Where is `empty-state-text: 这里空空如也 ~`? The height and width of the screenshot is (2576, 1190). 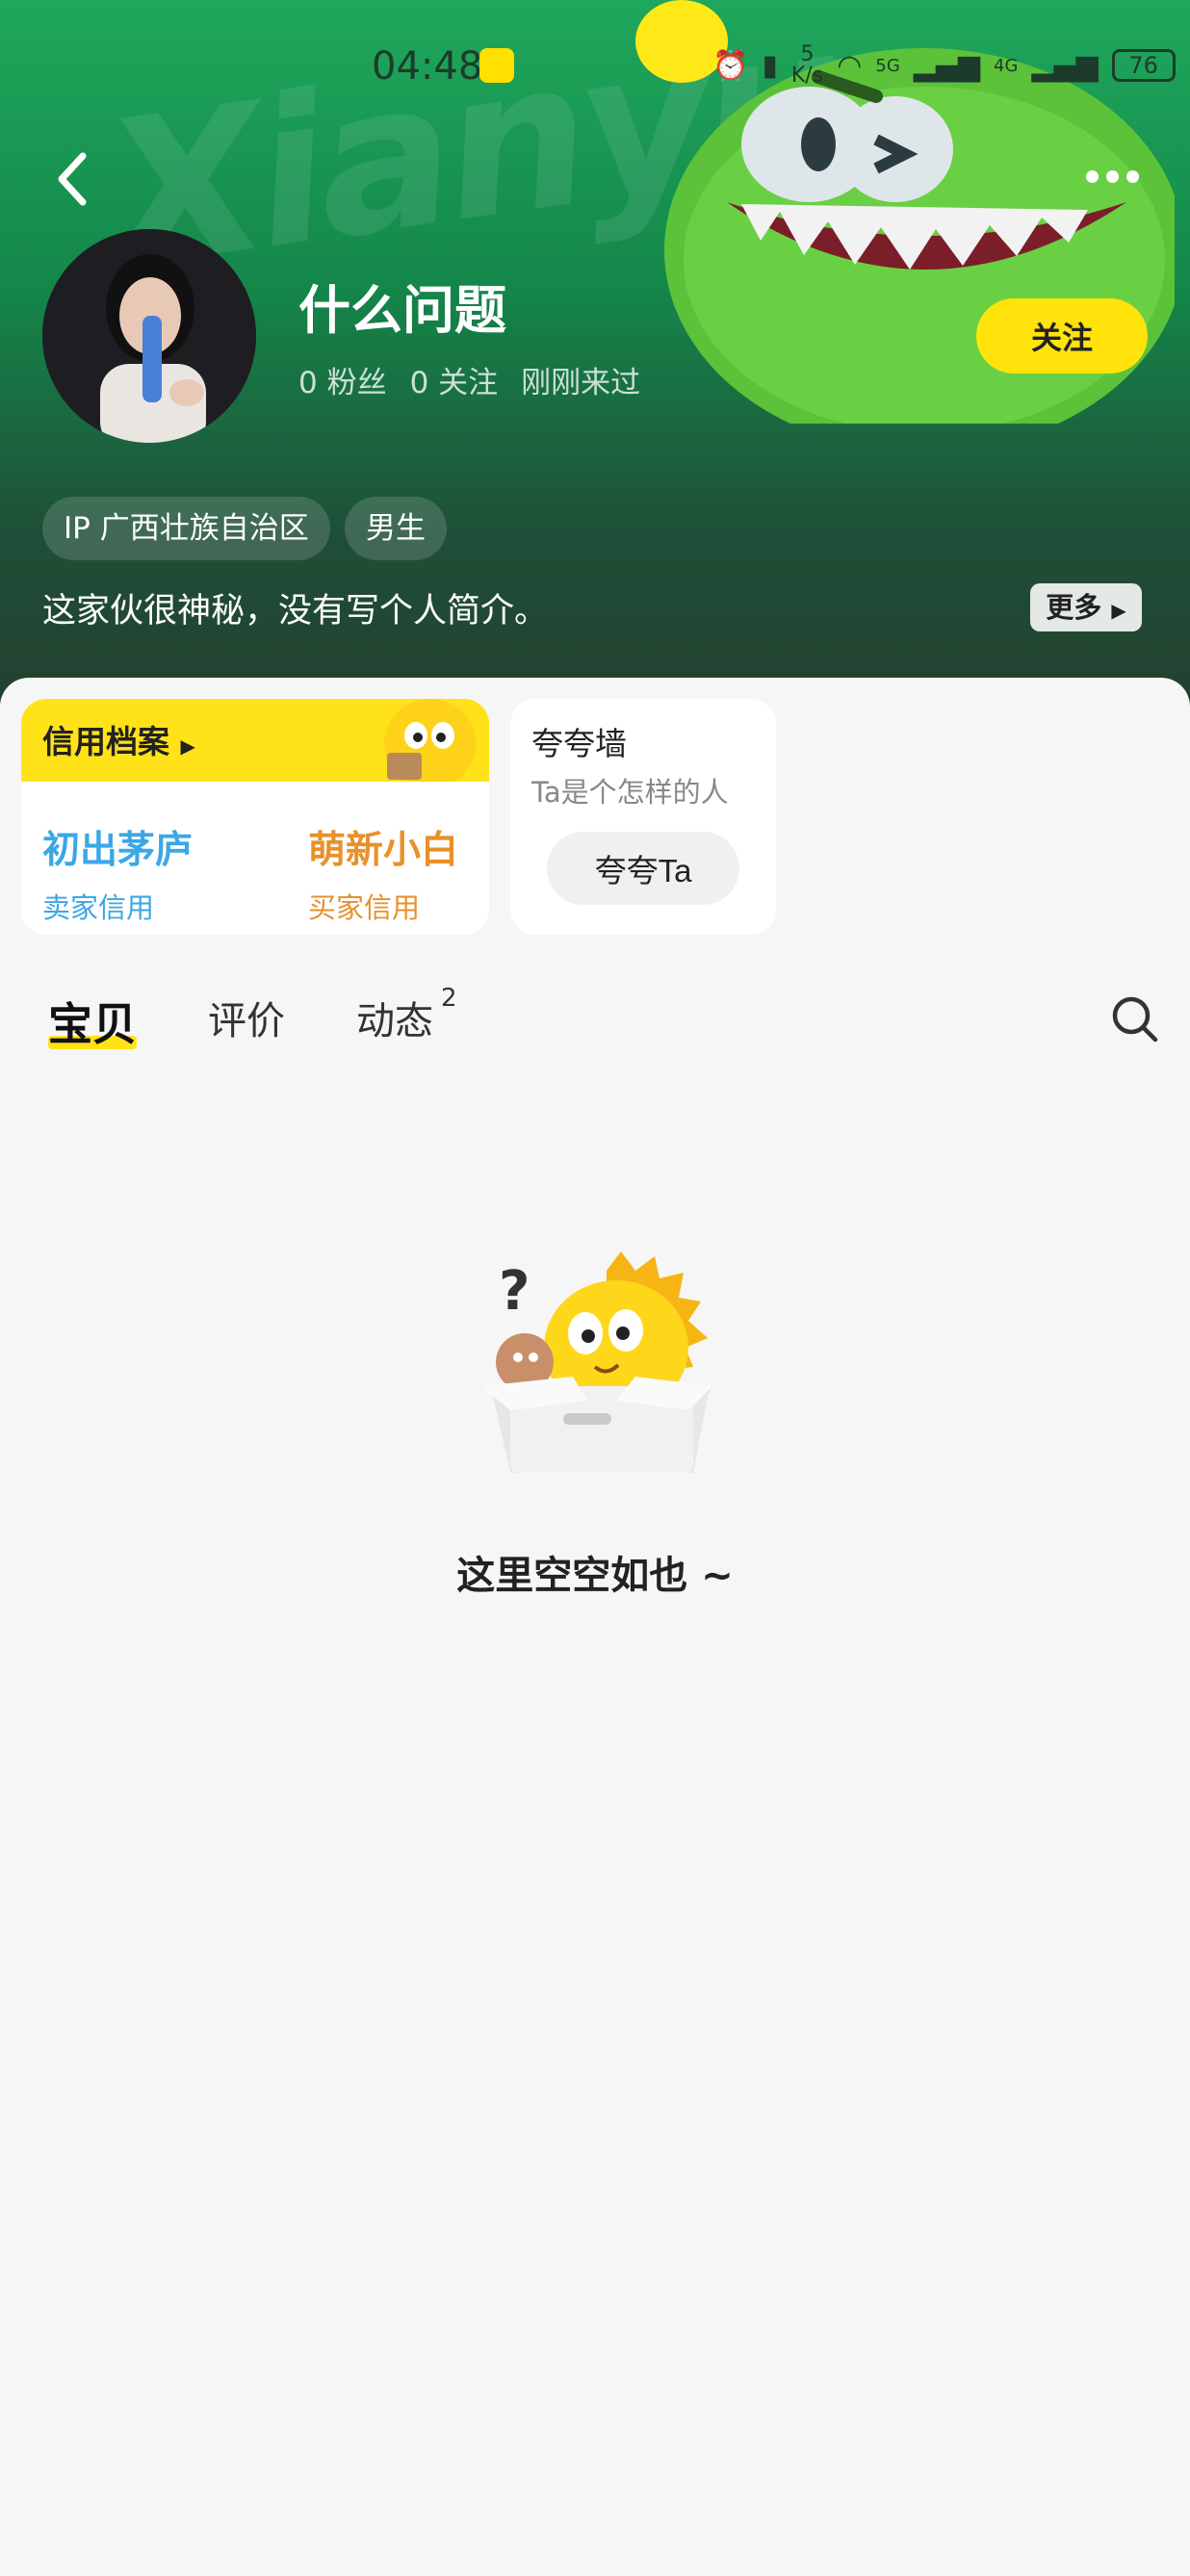
empty-state-text: 这里空空如也 ~ is located at coordinates (595, 1576).